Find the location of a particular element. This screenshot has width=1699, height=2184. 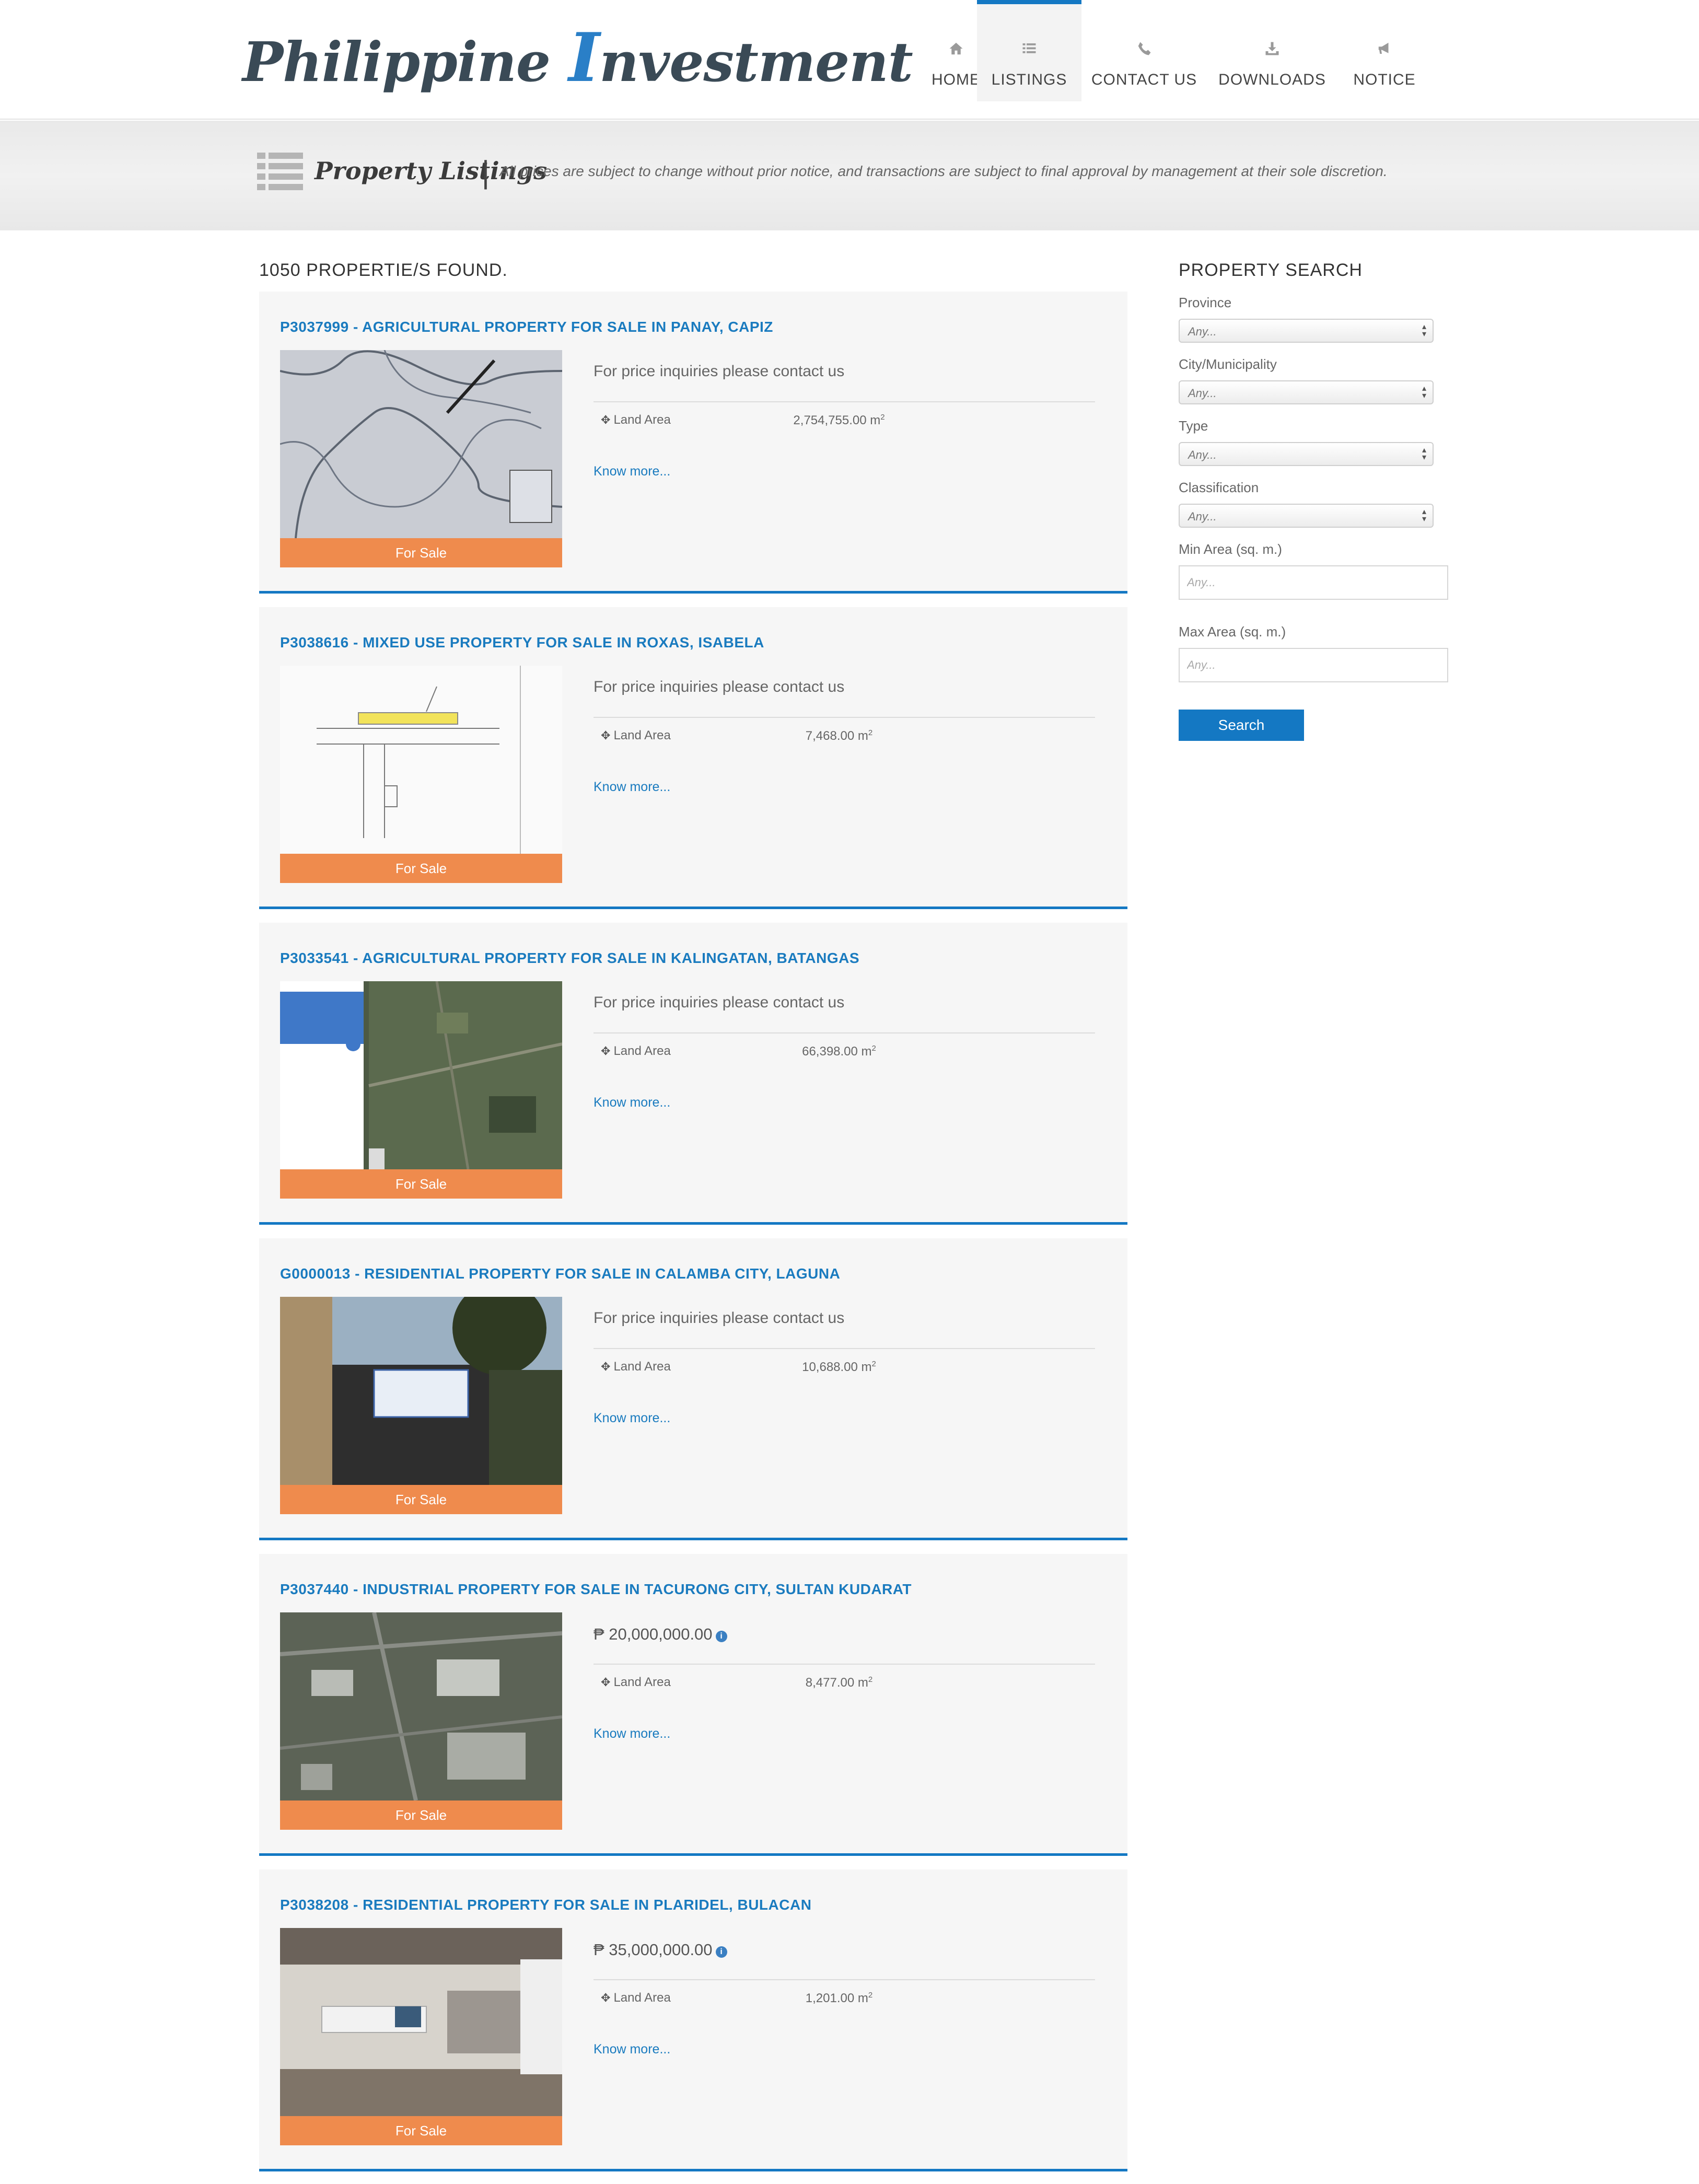

price-value: ₱ 20,000,000.00 is located at coordinates (653, 1634).